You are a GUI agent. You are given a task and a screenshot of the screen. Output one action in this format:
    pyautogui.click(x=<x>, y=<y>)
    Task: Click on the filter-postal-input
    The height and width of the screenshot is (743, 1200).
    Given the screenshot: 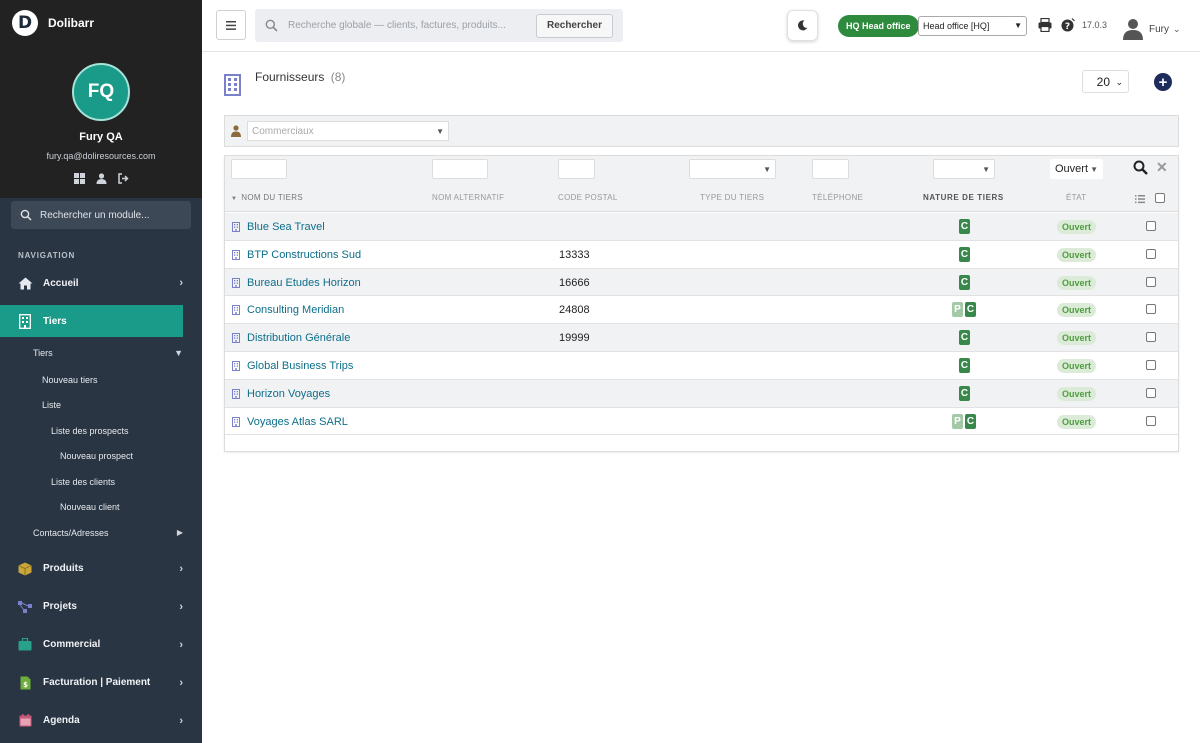 What is the action you would take?
    pyautogui.click(x=576, y=169)
    